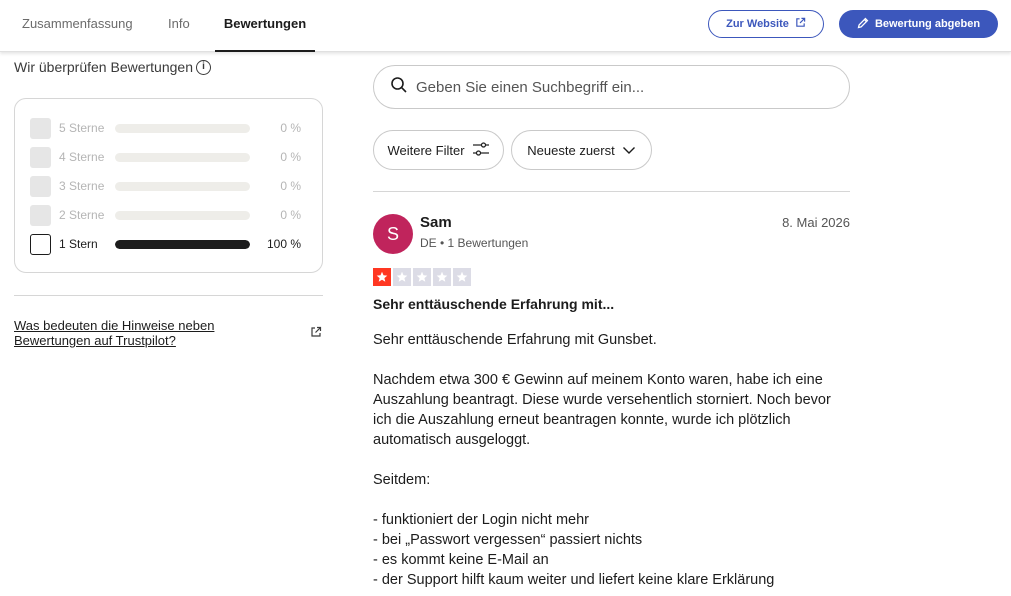 The image size is (1011, 596). What do you see at coordinates (114, 325) in the screenshot?
I see `hint-link-line1: Was bedeuten die Hinweise neben` at bounding box center [114, 325].